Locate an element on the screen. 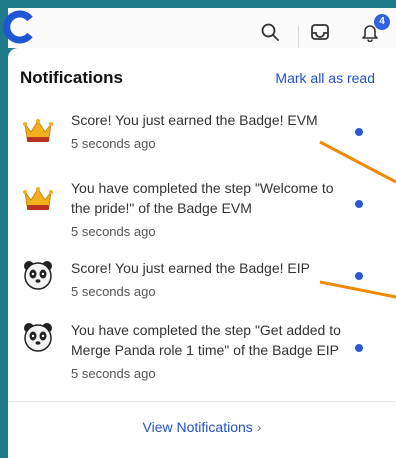  inbox-icon is located at coordinates (320, 32).